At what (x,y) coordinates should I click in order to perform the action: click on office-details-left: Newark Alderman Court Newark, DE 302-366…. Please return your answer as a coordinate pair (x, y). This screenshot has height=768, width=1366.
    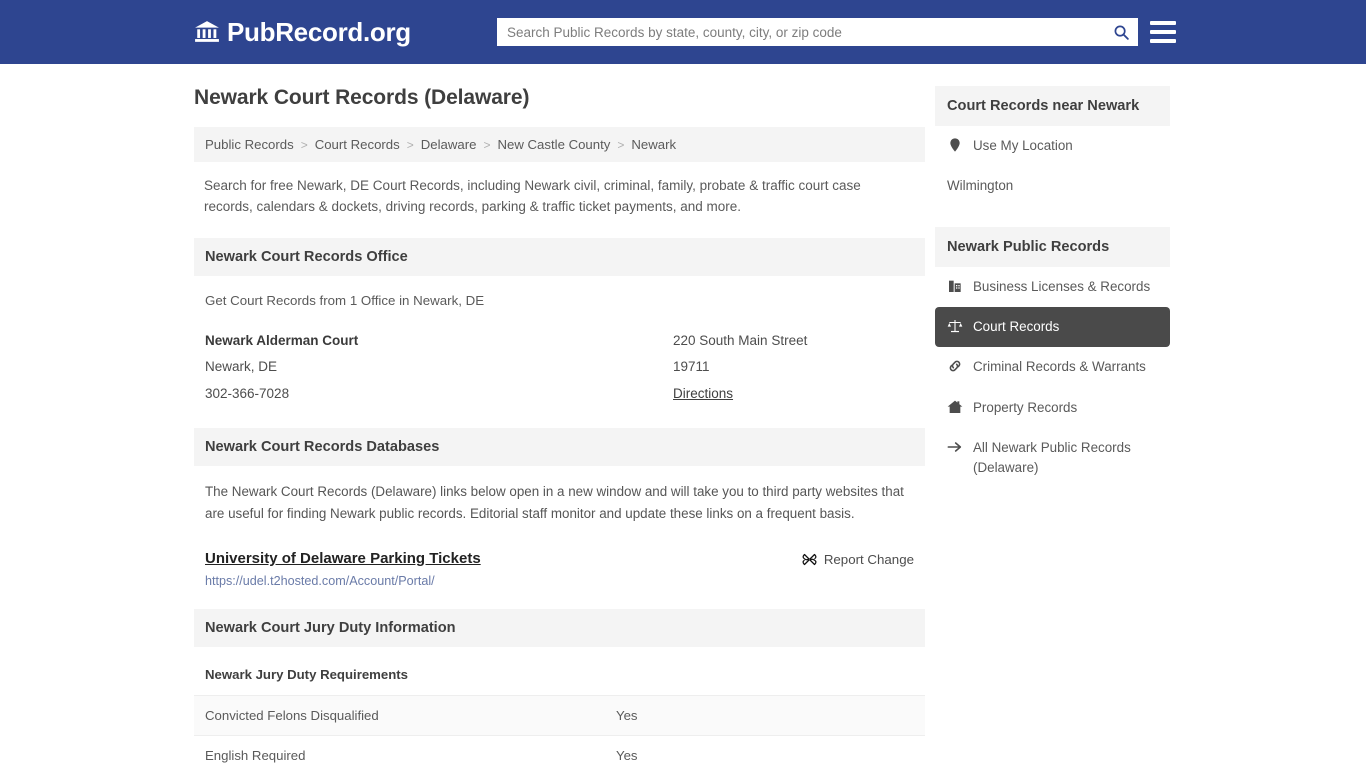
    Looking at the image, I should click on (439, 367).